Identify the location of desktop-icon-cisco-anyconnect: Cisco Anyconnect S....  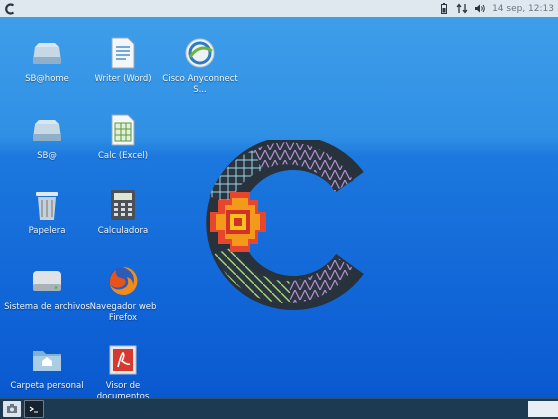
(200, 65).